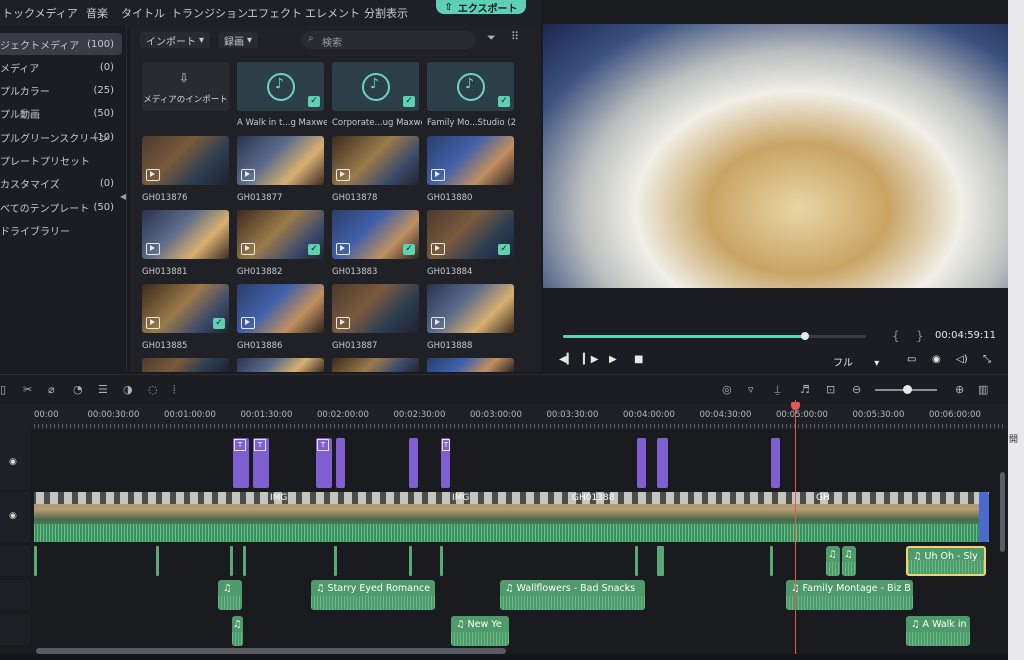 The image size is (1024, 660). Describe the element at coordinates (61, 114) in the screenshot. I see `sidebar-item: プル動画 (50)` at that location.